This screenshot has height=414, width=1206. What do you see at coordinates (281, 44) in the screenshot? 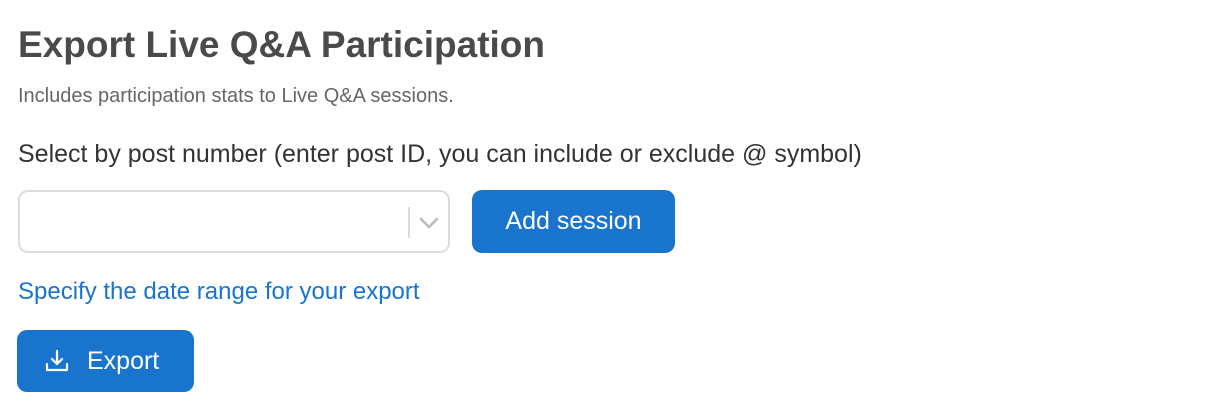
I see `page-title: Export Live Q&A Participation` at bounding box center [281, 44].